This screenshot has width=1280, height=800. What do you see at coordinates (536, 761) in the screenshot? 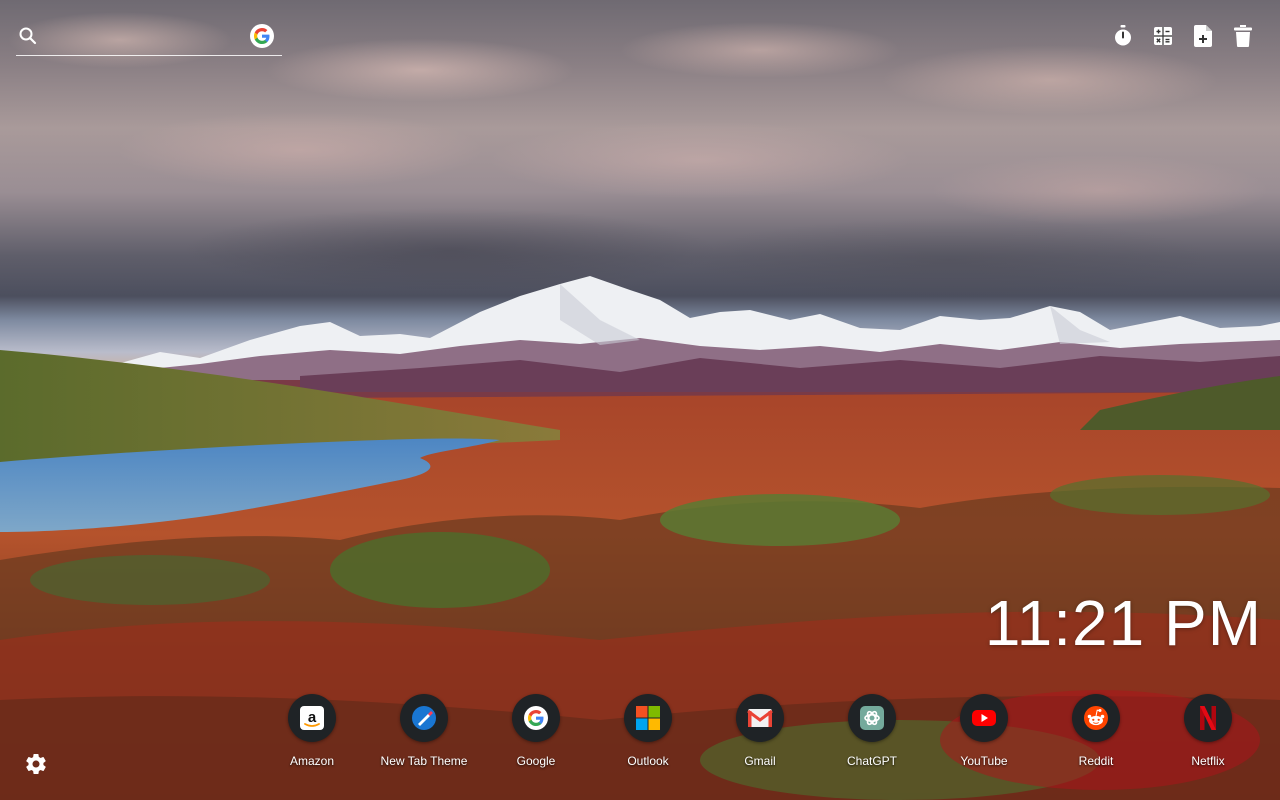
I see `shortcut-label: Google` at bounding box center [536, 761].